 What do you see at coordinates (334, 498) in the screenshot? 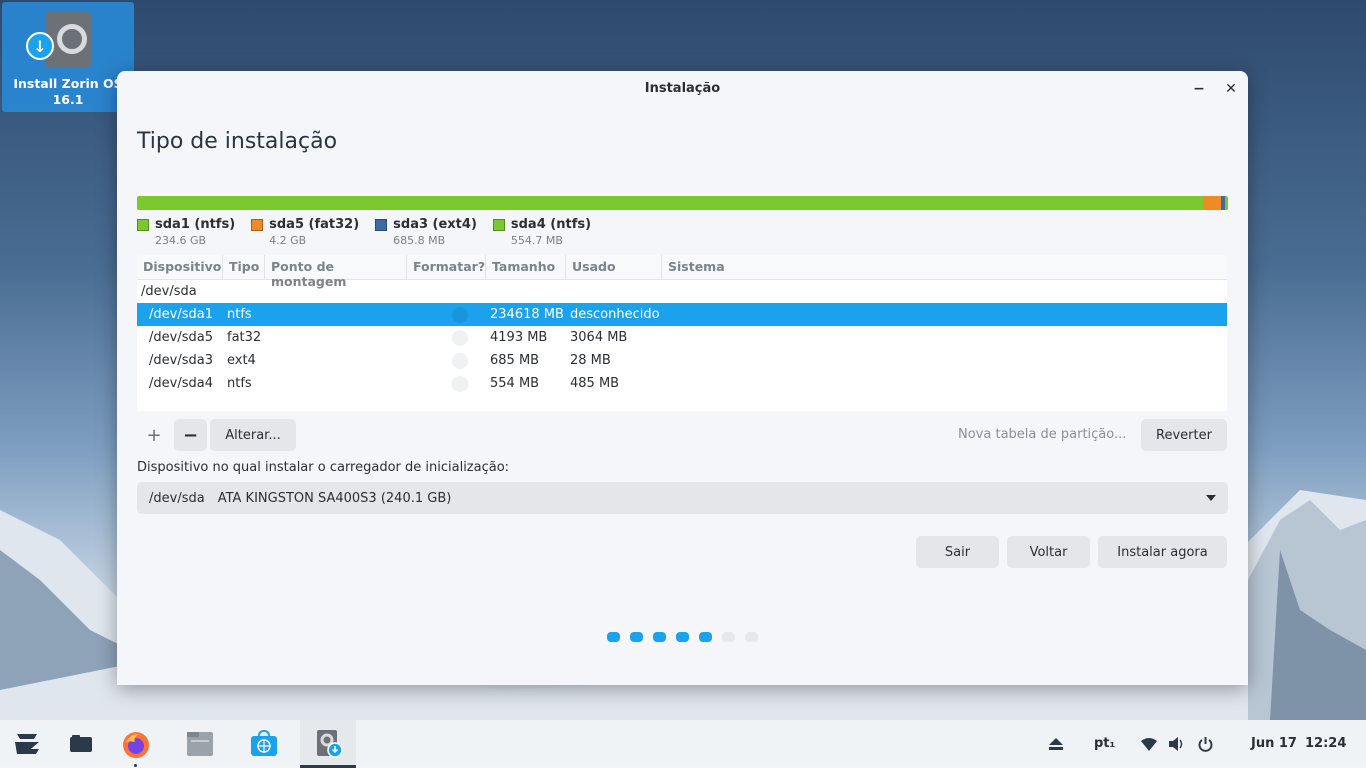
I see `bootloader-device-description: ATA KINGSTON SA400S3 (240.1 GB)` at bounding box center [334, 498].